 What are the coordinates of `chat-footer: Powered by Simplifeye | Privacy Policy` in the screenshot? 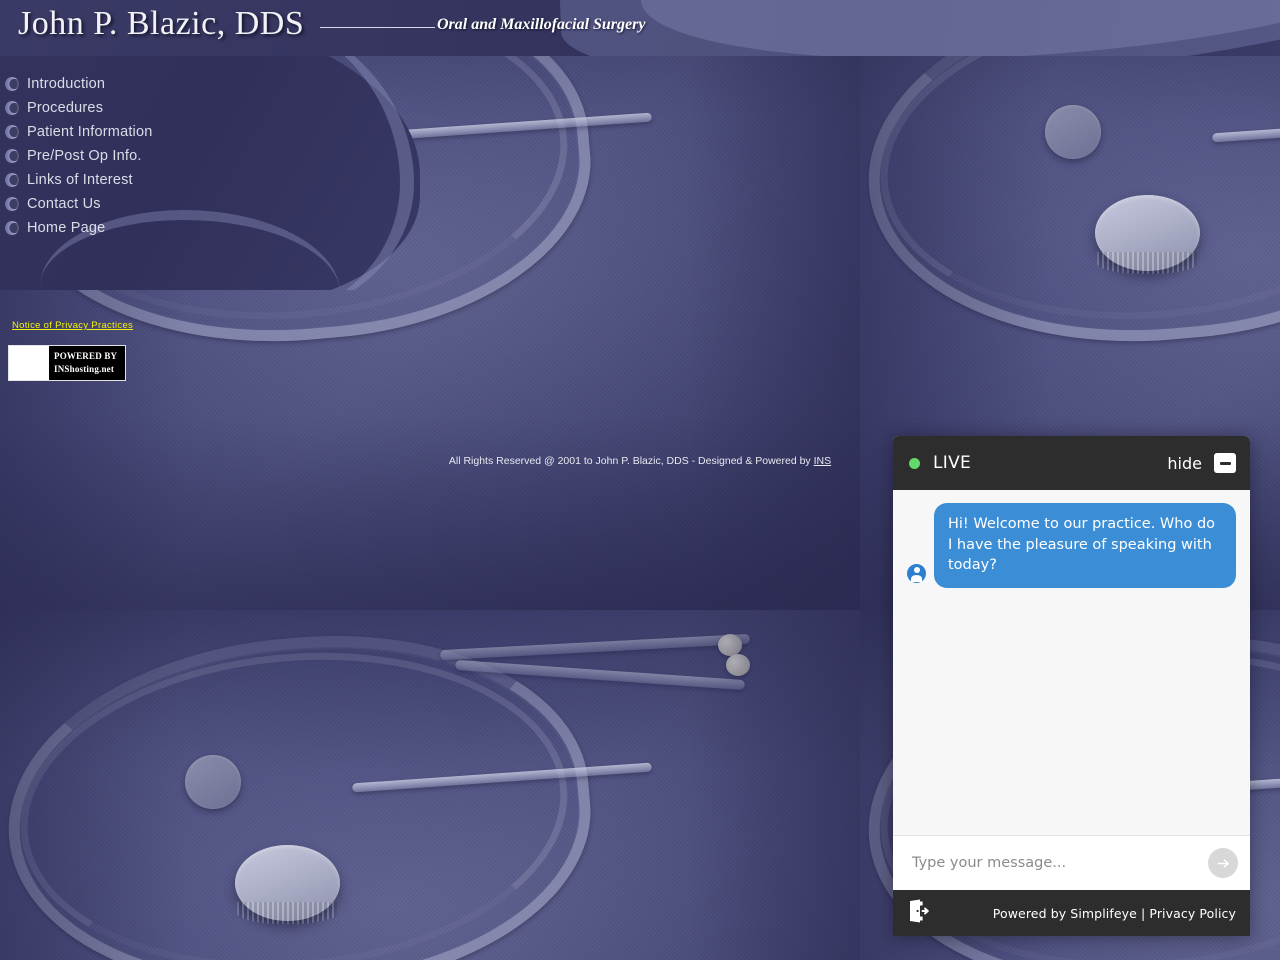 It's located at (1071, 913).